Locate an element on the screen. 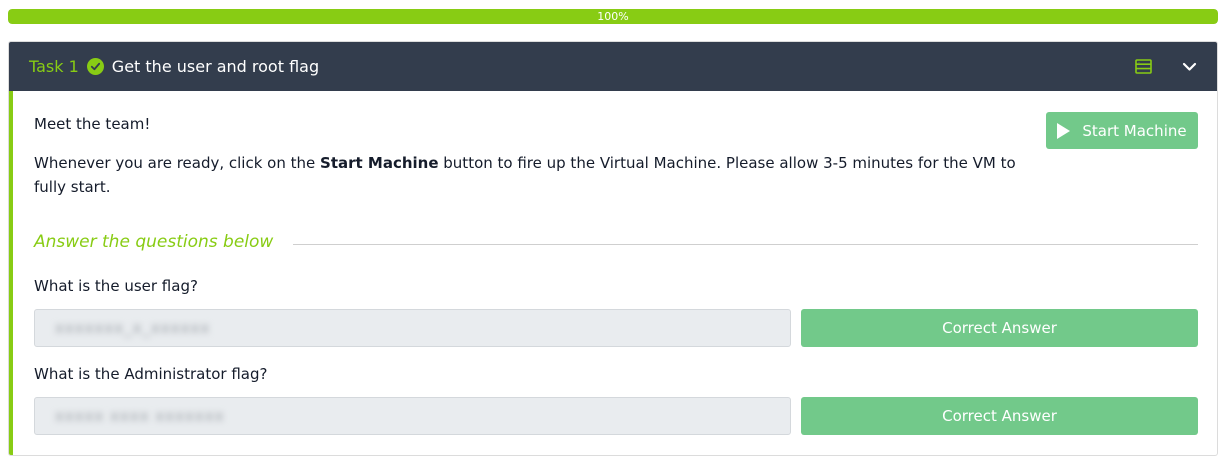 Image resolution: width=1227 pixels, height=463 pixels. question-admin-flag: What is the Administrator flag? is located at coordinates (151, 374).